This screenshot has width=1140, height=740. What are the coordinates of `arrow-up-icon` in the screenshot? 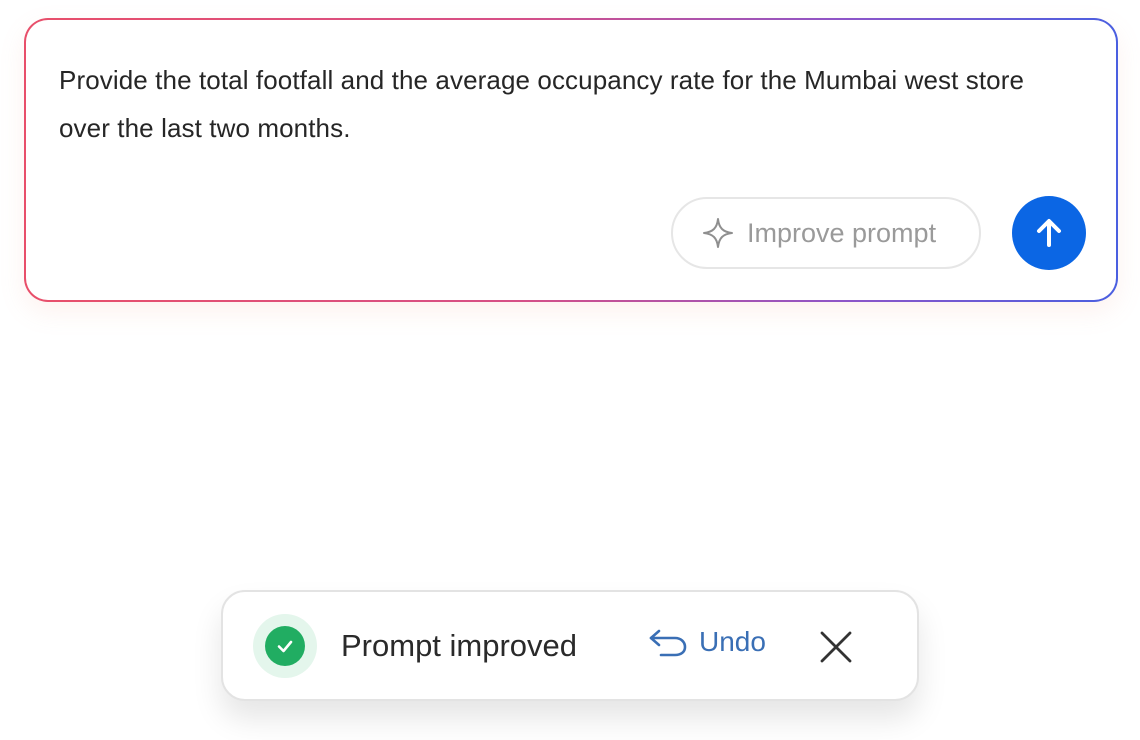 It's located at (1049, 233).